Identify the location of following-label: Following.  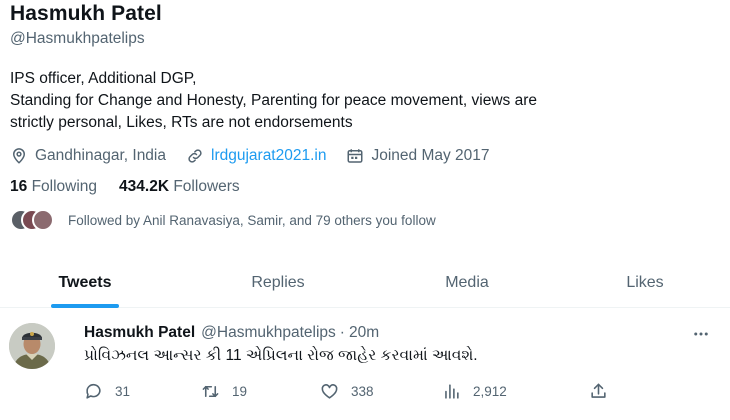
(64, 186).